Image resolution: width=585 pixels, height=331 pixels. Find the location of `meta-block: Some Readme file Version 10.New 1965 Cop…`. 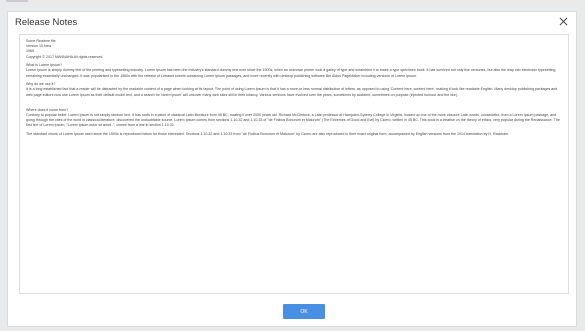

meta-block: Some Readme file Version 10.New 1965 Cop… is located at coordinates (294, 49).